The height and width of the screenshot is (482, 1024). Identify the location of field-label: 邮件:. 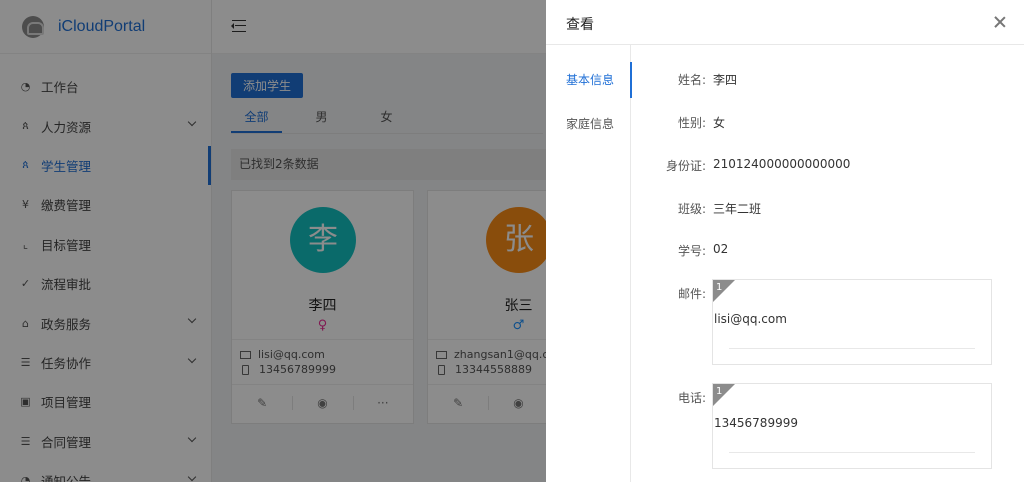
(691, 294).